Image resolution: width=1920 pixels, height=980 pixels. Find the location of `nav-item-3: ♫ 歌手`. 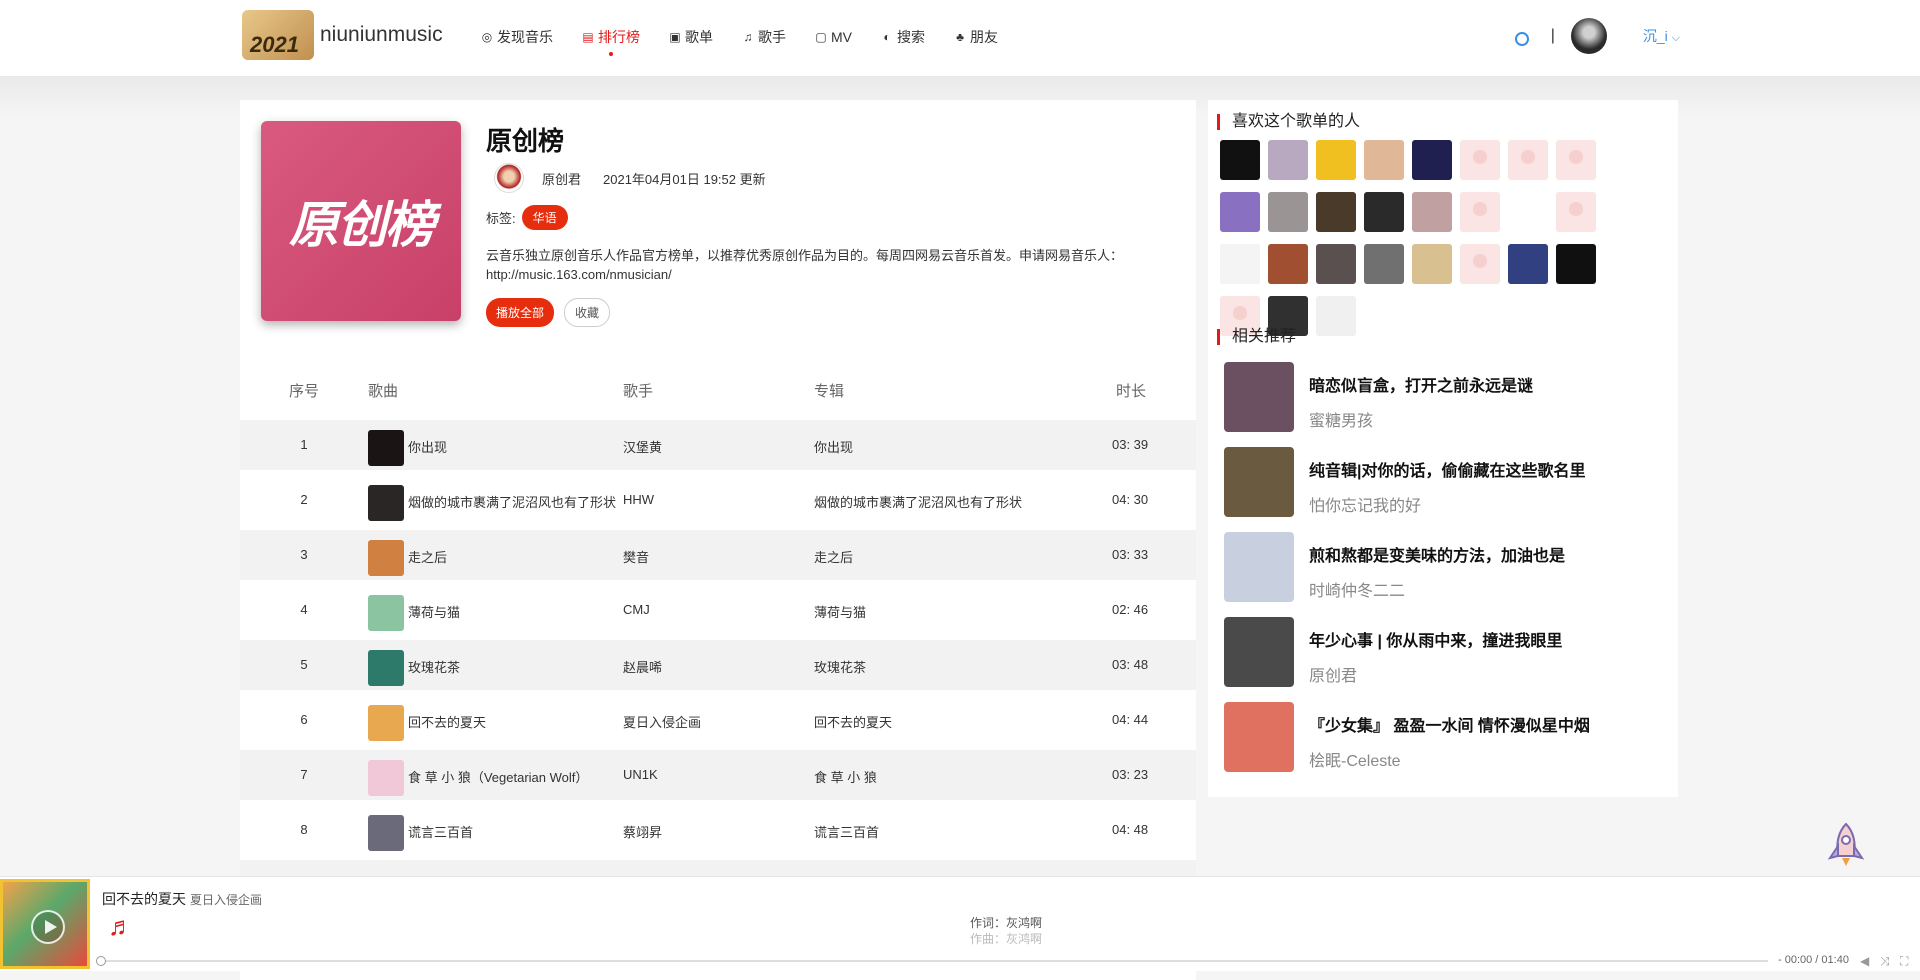

nav-item-3: ♫ 歌手 is located at coordinates (764, 37).